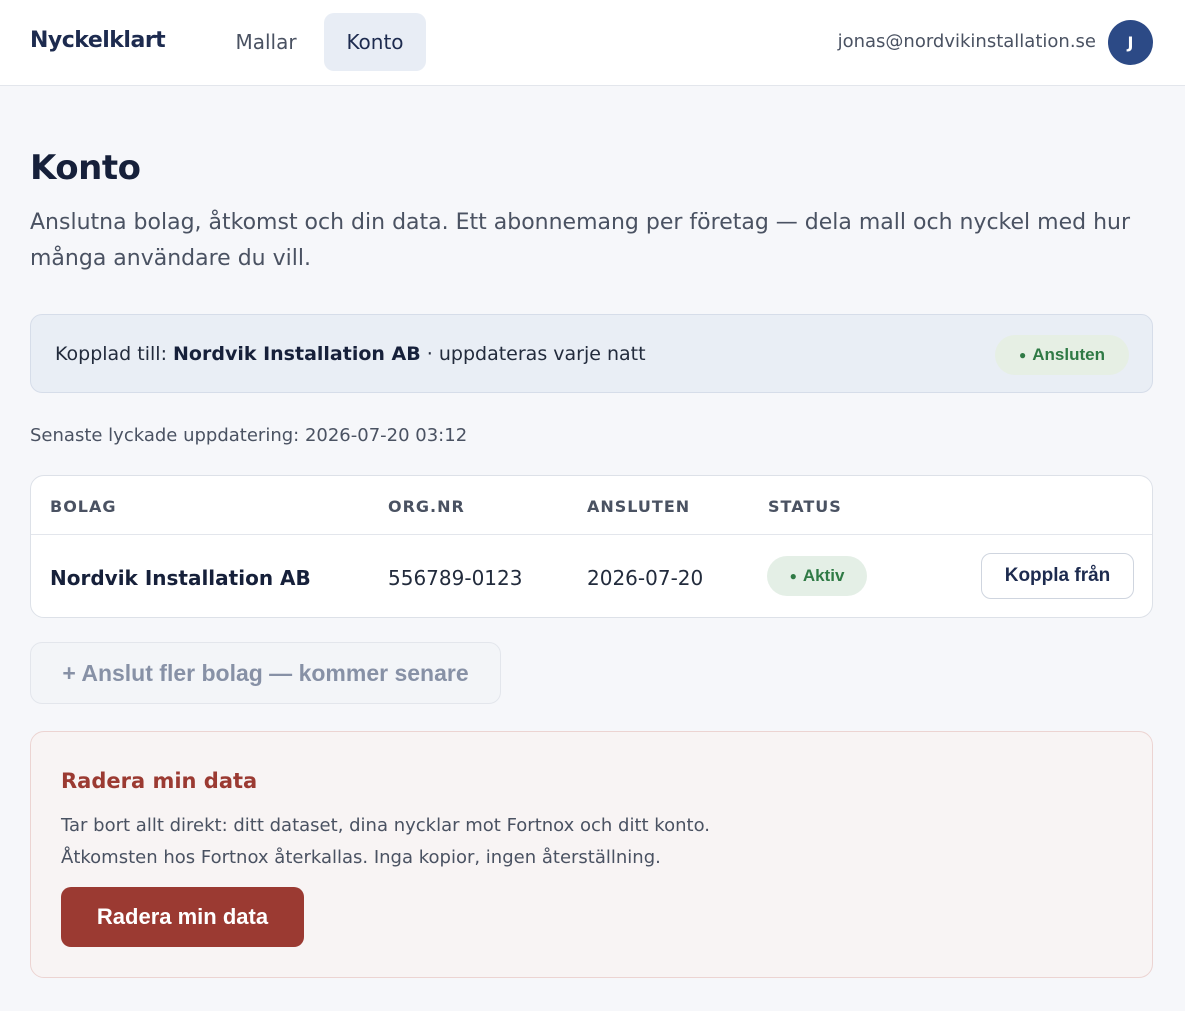  Describe the element at coordinates (265, 673) in the screenshot. I see `connect-more-companies-button: + Anslut fler bolag — kommer senare` at that location.